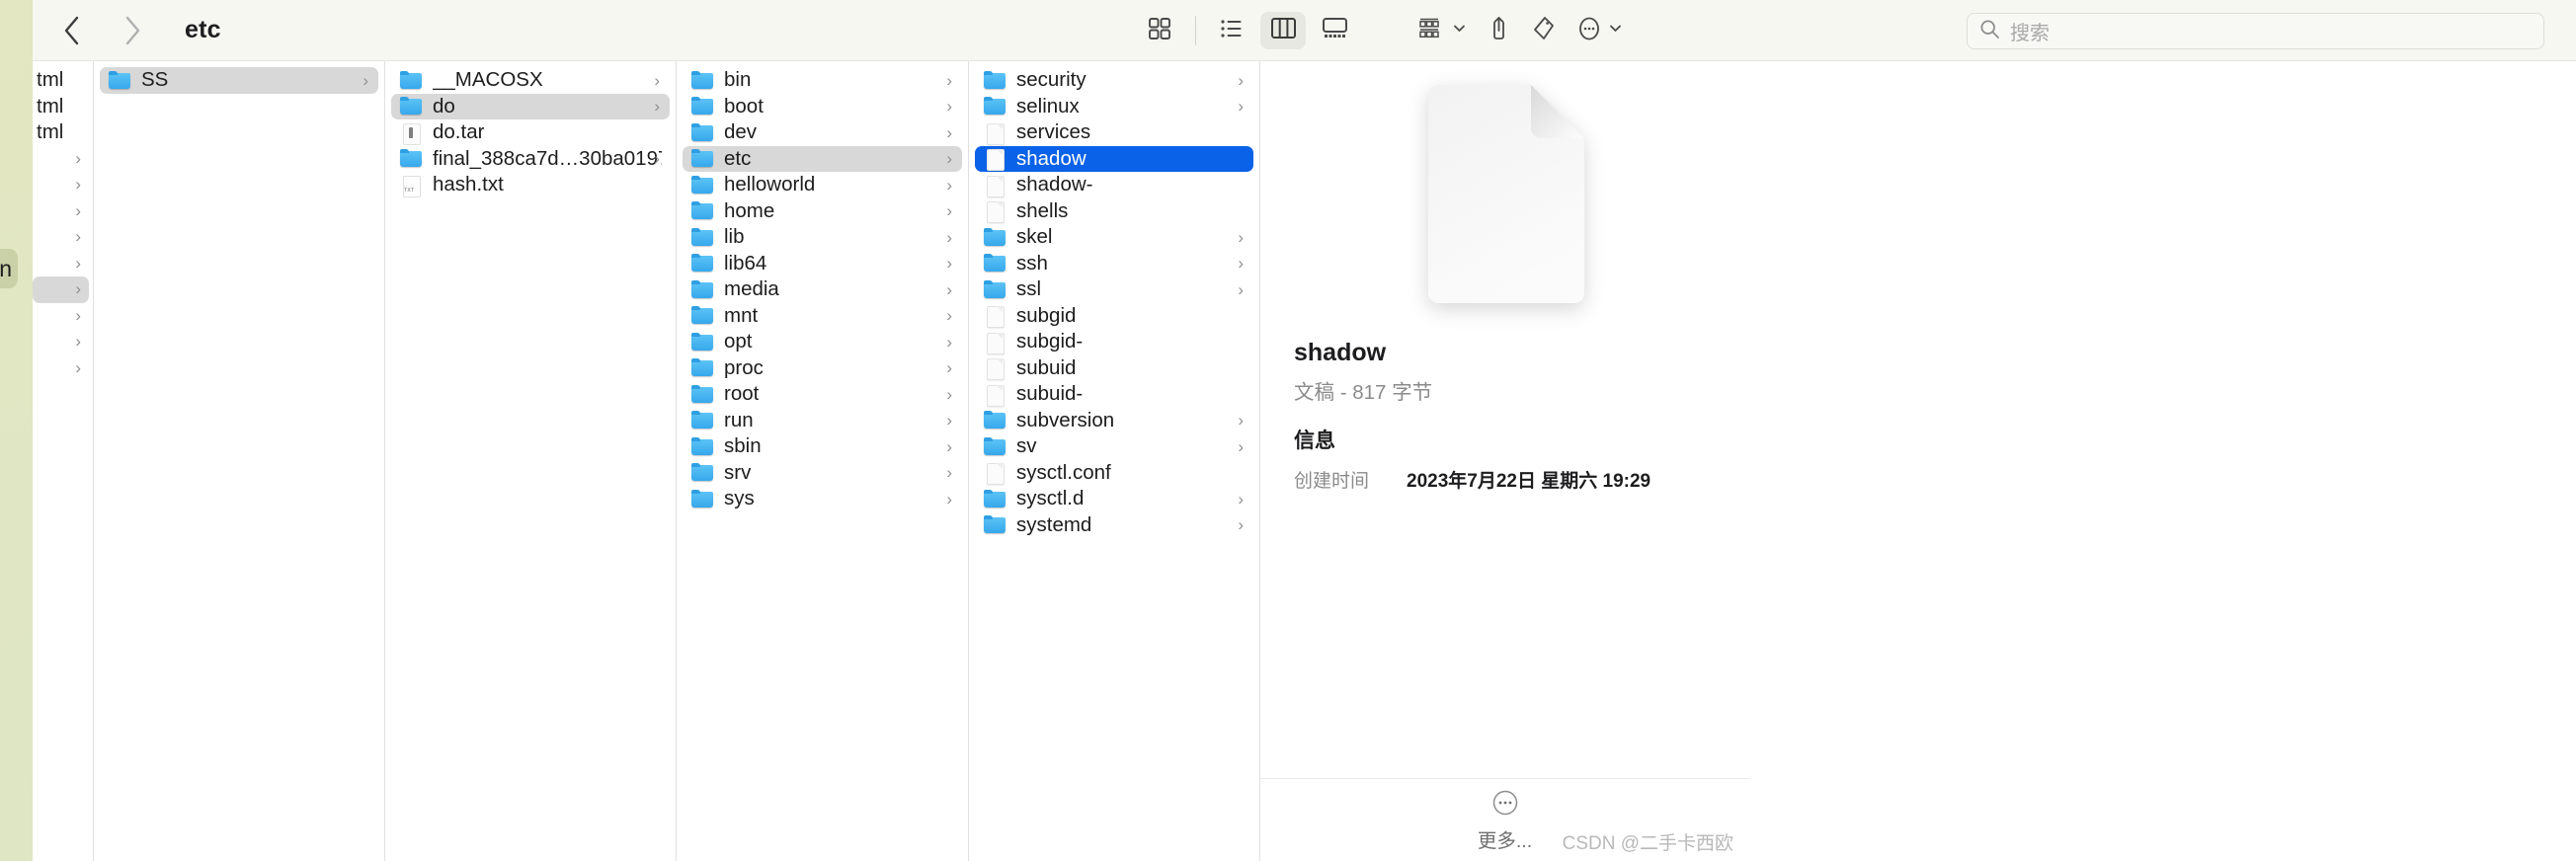 Image resolution: width=2576 pixels, height=861 pixels. Describe the element at coordinates (1114, 421) in the screenshot. I see `list-item: subversion ›` at that location.